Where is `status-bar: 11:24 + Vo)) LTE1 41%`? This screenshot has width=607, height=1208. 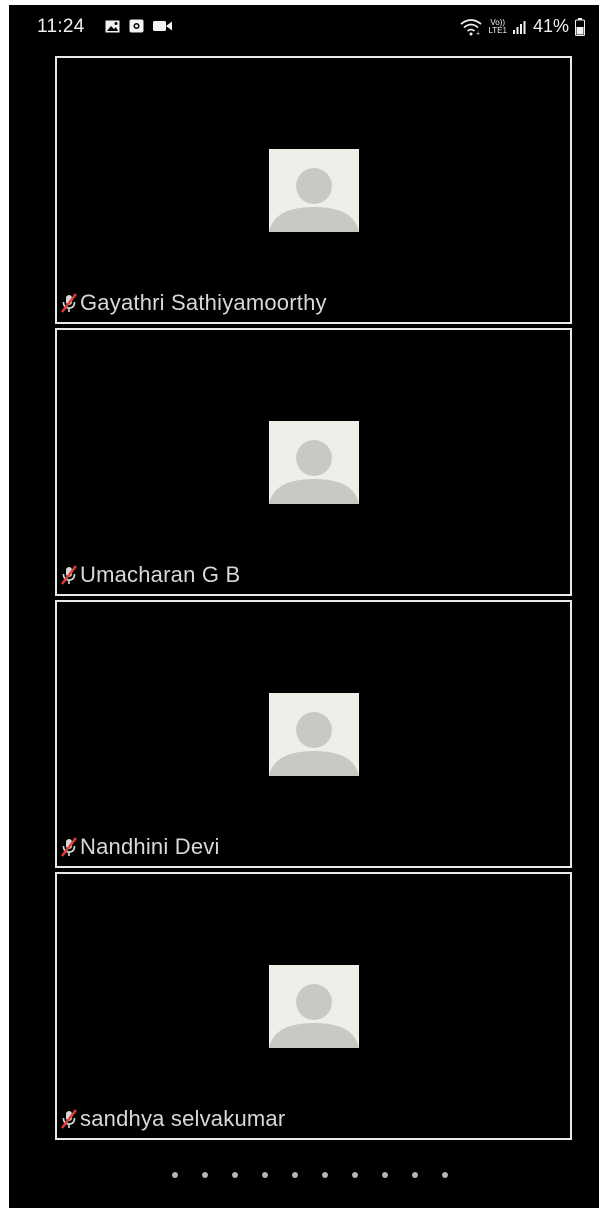
status-bar: 11:24 + Vo)) LTE1 41% is located at coordinates (304, 25).